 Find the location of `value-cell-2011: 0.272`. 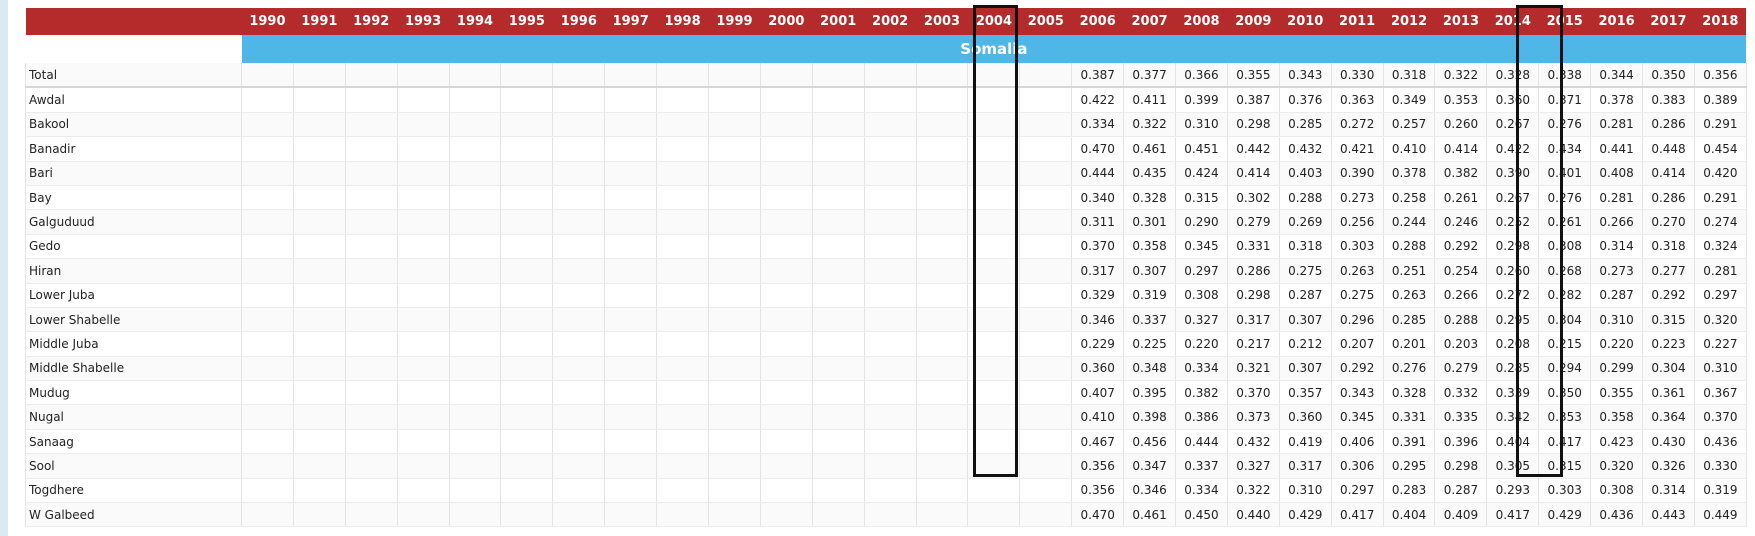

value-cell-2011: 0.272 is located at coordinates (1357, 125).